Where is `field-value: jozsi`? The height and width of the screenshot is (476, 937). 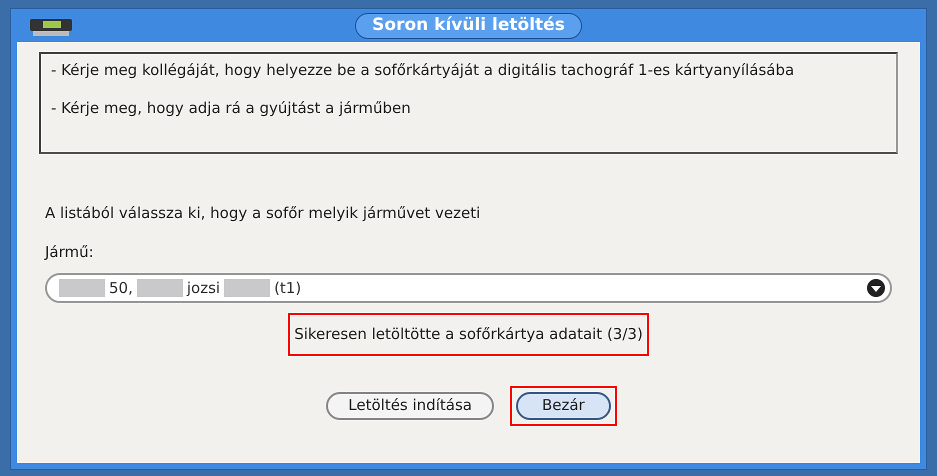
field-value: jozsi is located at coordinates (203, 288).